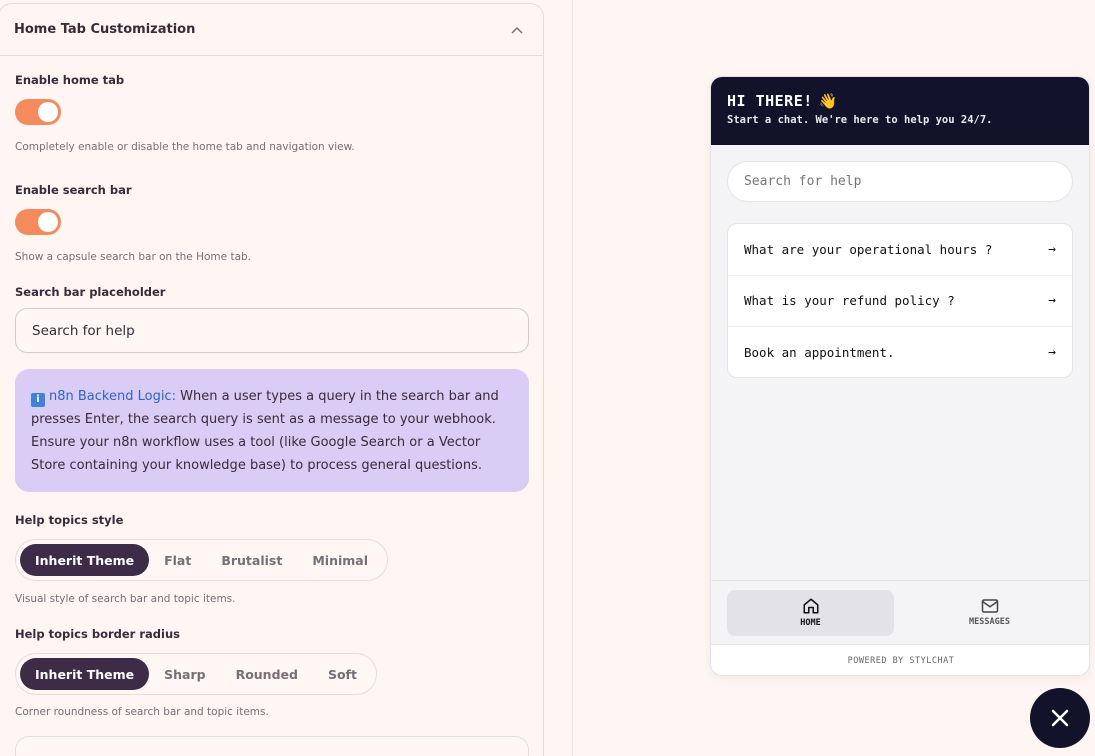 The width and height of the screenshot is (1095, 756). What do you see at coordinates (849, 301) in the screenshot?
I see `topic-label: What is your refund policy ?` at bounding box center [849, 301].